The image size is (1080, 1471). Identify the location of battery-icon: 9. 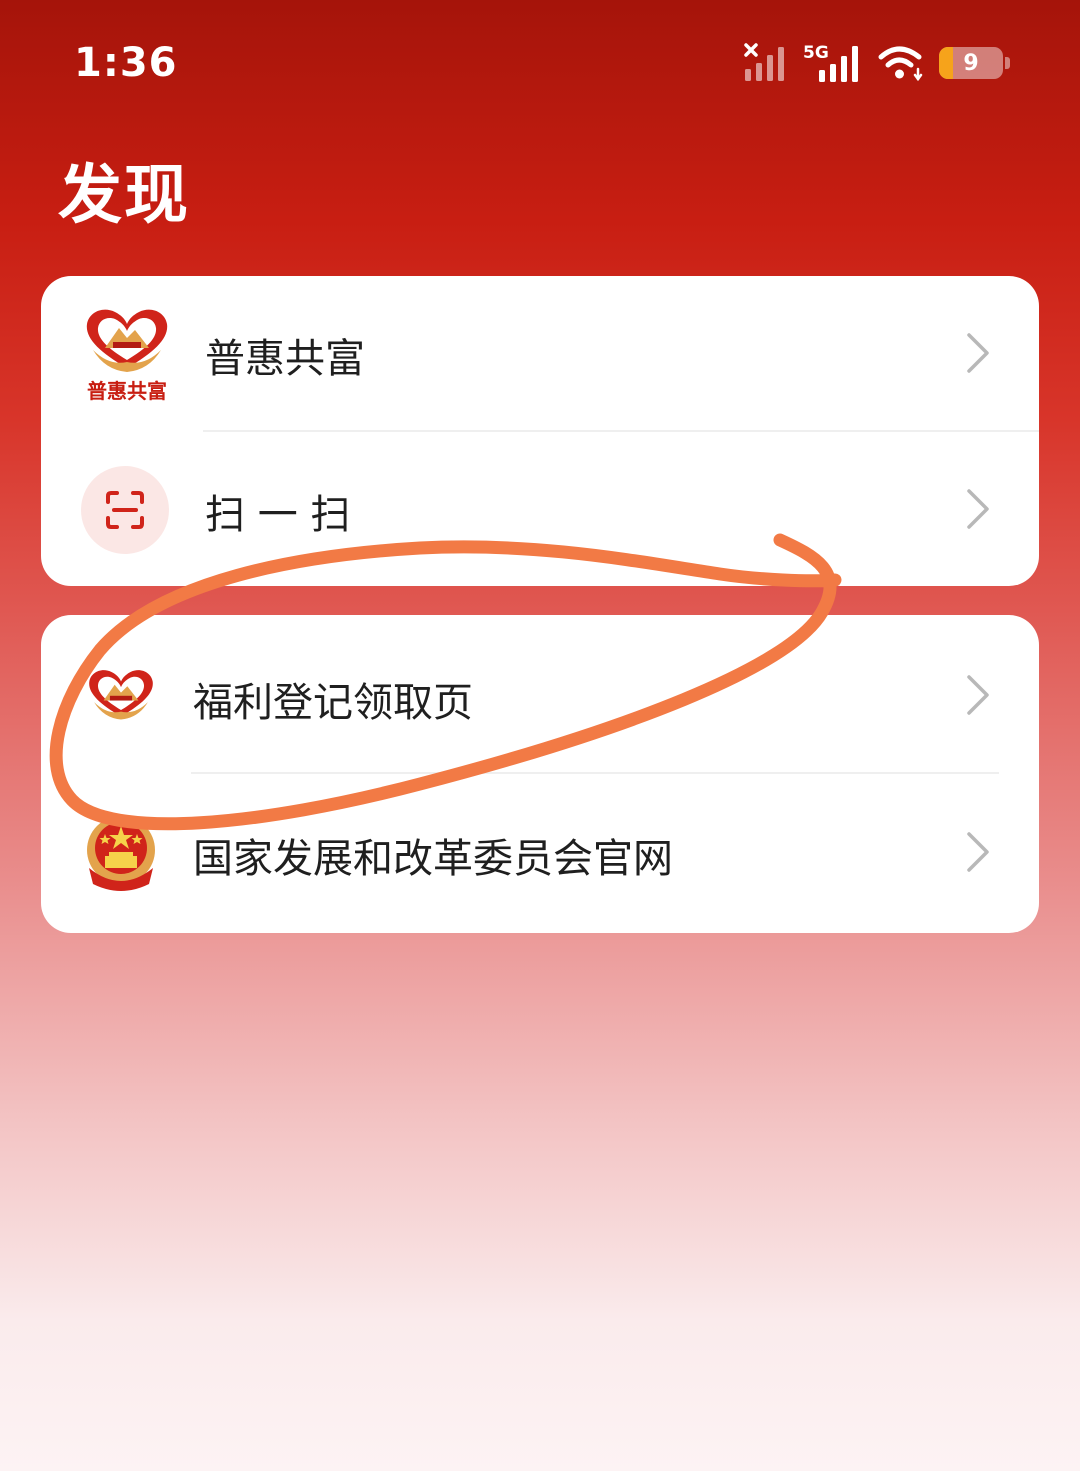
(971, 63).